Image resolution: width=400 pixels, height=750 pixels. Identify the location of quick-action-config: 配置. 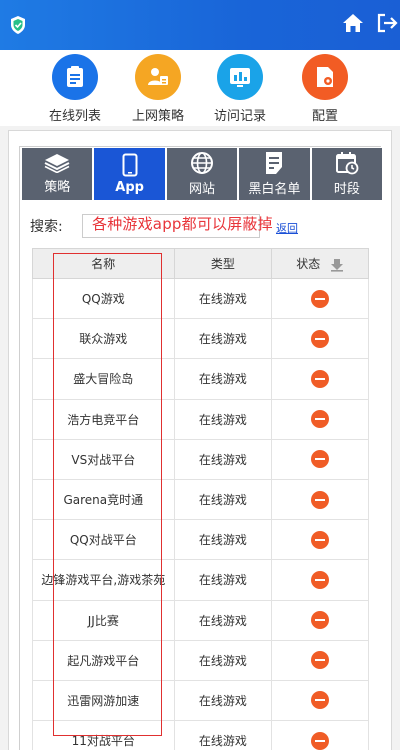
(325, 89).